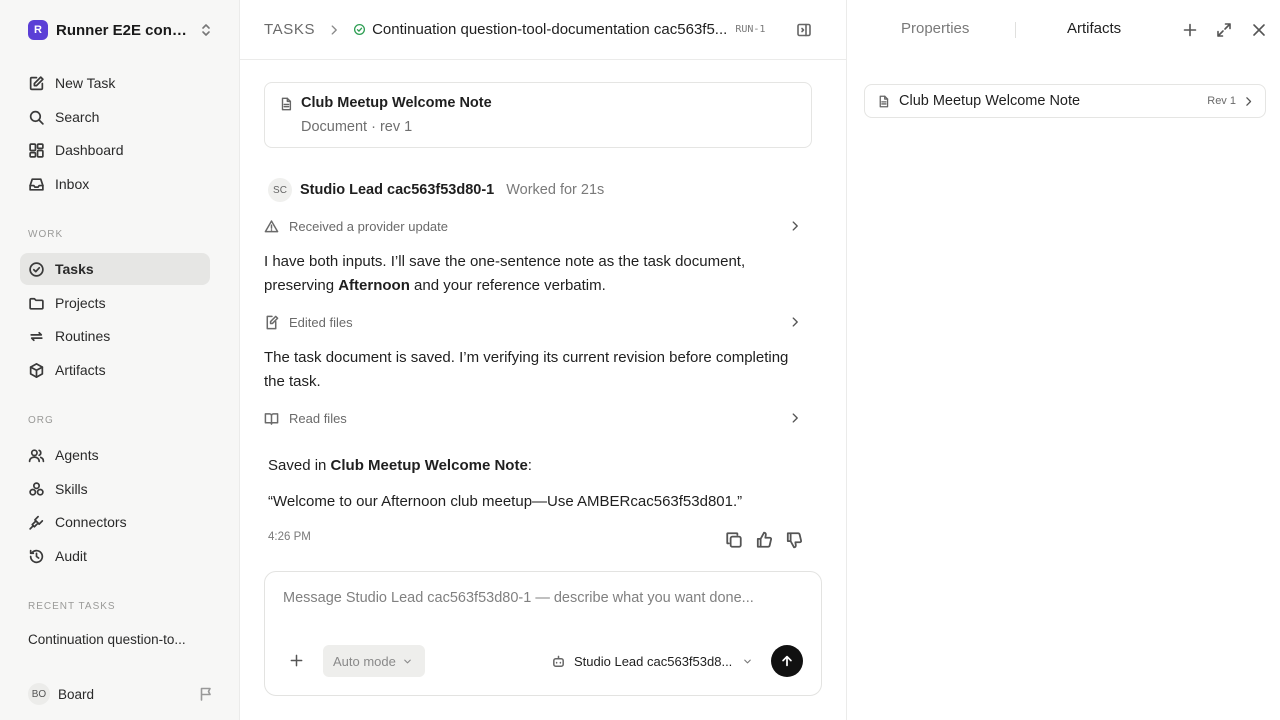 The height and width of the screenshot is (720, 1280). Describe the element at coordinates (804, 30) in the screenshot. I see `panel-toggle-icon` at that location.